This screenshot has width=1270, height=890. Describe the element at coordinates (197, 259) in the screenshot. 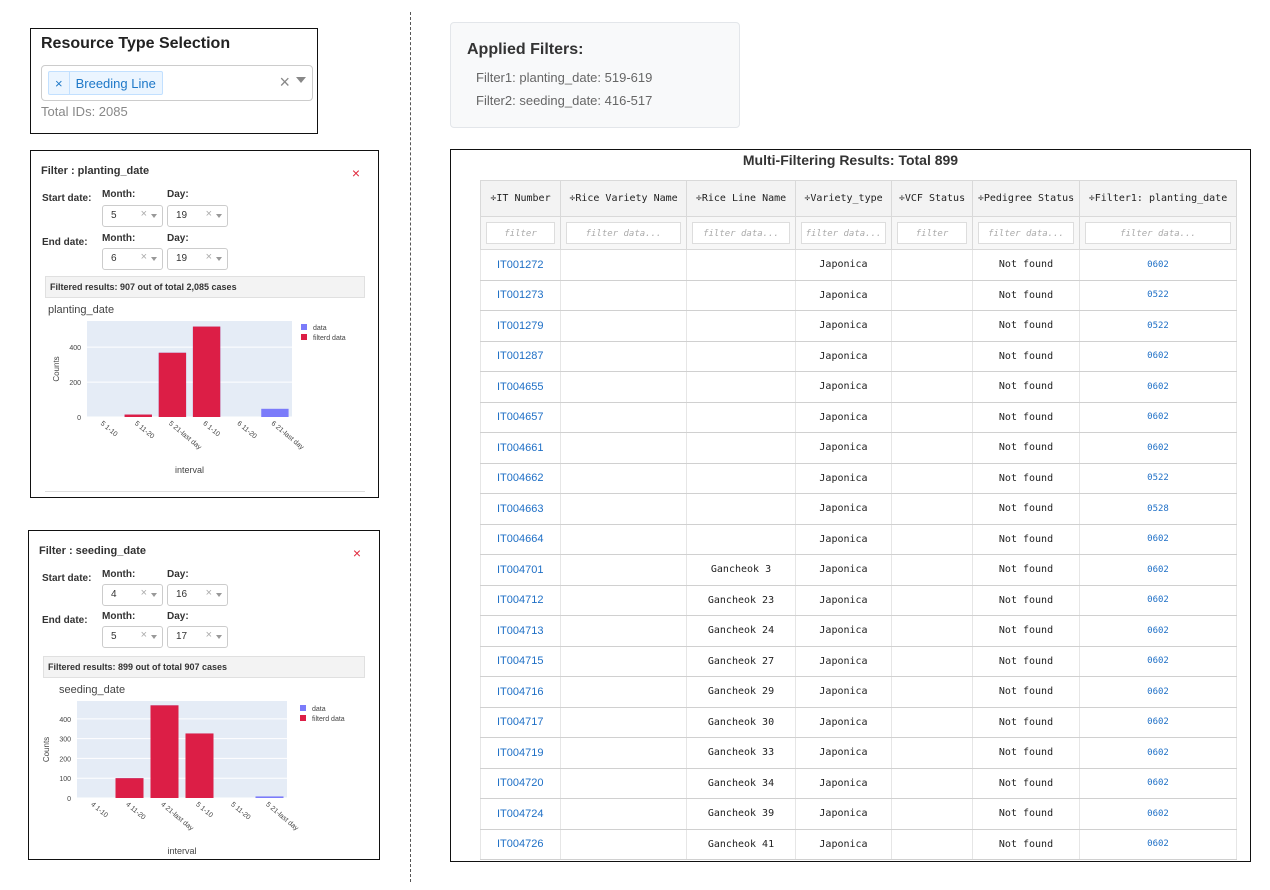

I see `end-day-select: 19 ×` at that location.